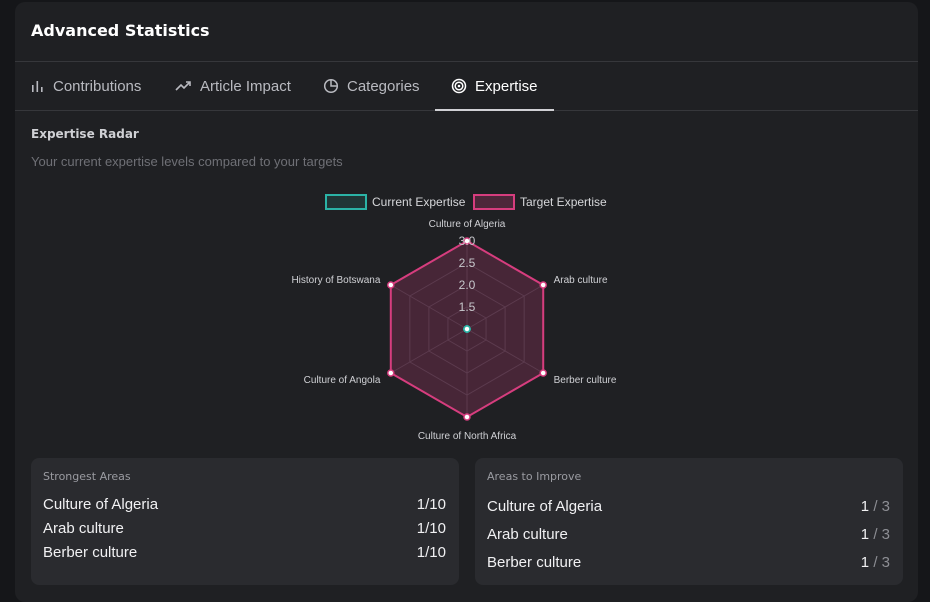 This screenshot has width=930, height=602. What do you see at coordinates (244, 552) in the screenshot?
I see `list-item: Berber culture 1/10` at bounding box center [244, 552].